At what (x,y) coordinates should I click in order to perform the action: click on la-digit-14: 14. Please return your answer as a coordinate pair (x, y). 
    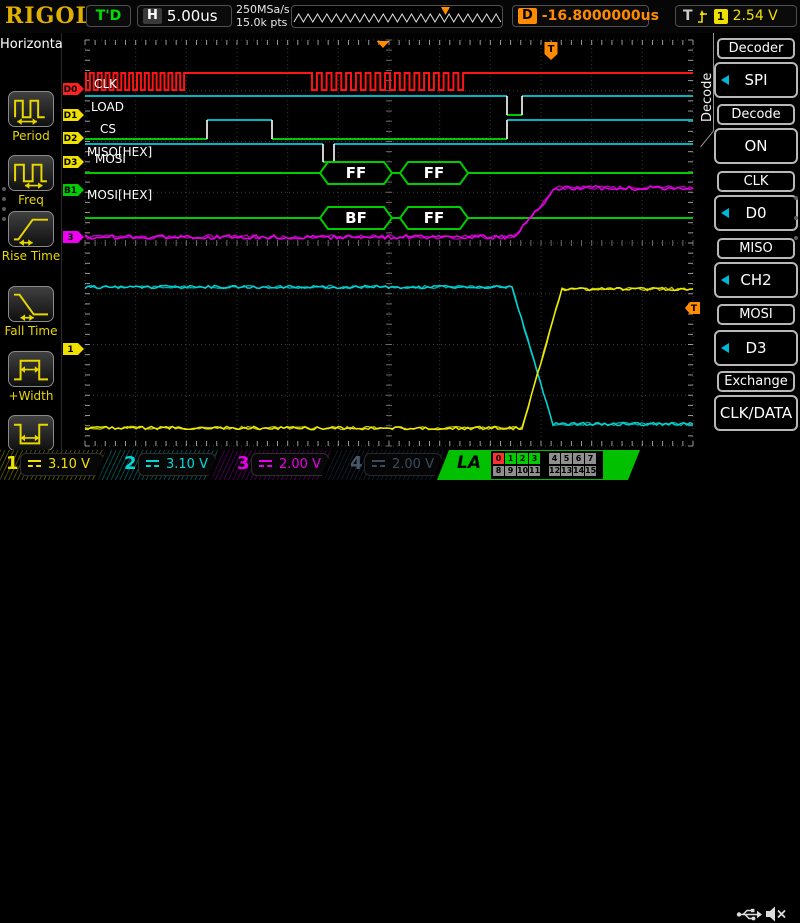
    Looking at the image, I should click on (579, 471).